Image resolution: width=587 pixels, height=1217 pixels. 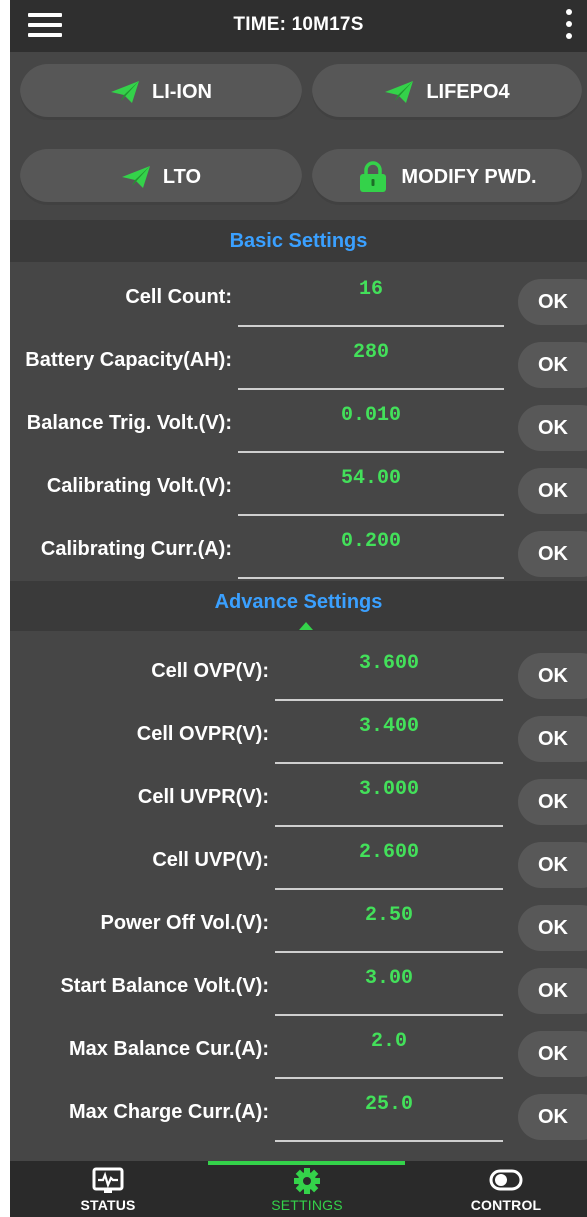 I want to click on start-balance-volt-input: 3.00, so click(x=389, y=978).